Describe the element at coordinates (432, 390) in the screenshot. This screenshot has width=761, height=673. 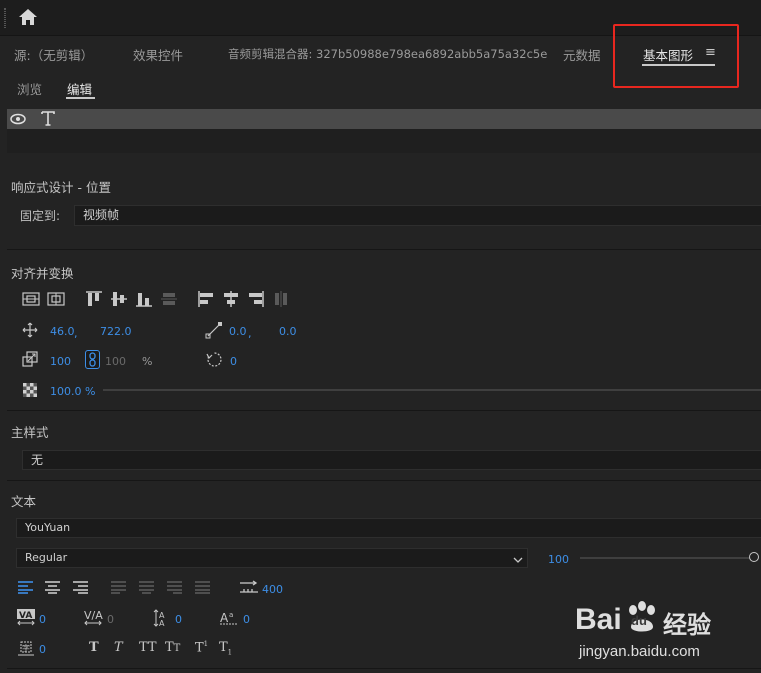
I see `opacity-slider` at that location.